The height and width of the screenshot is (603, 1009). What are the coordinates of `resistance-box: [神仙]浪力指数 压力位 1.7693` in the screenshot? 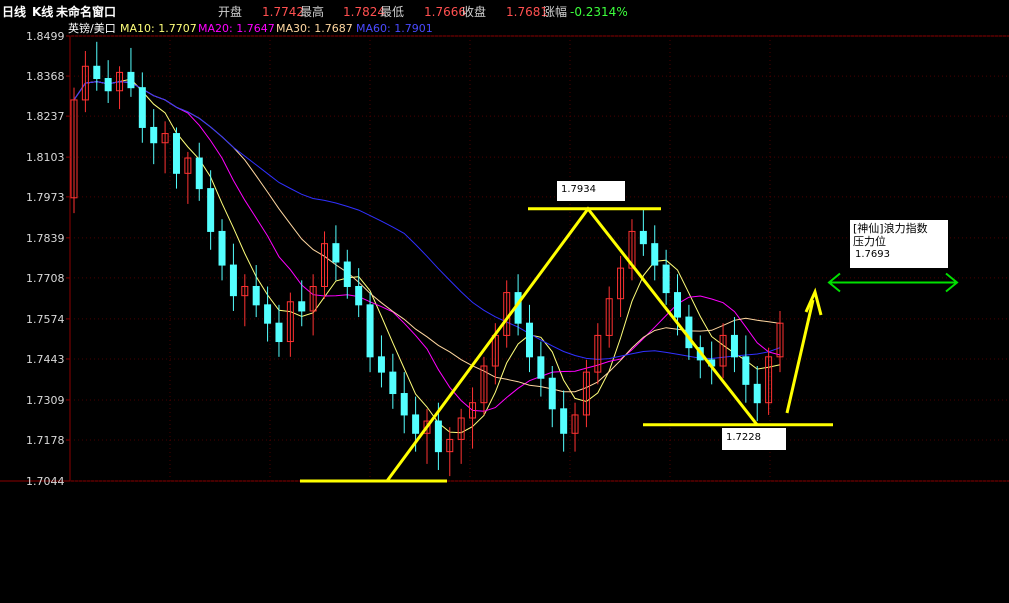 It's located at (899, 244).